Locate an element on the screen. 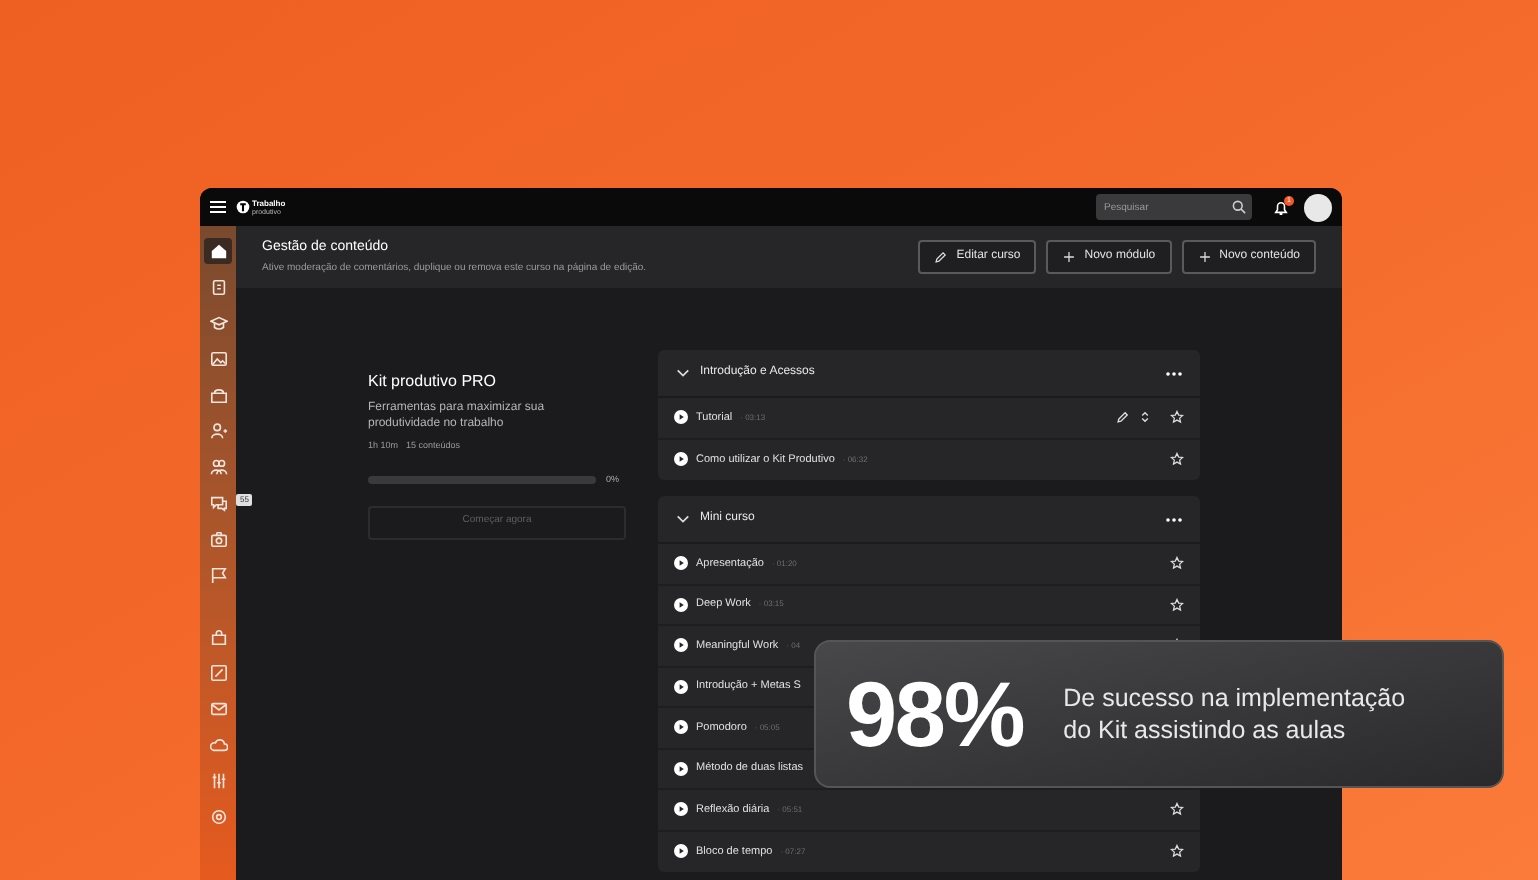  flag-icon is located at coordinates (218, 575).